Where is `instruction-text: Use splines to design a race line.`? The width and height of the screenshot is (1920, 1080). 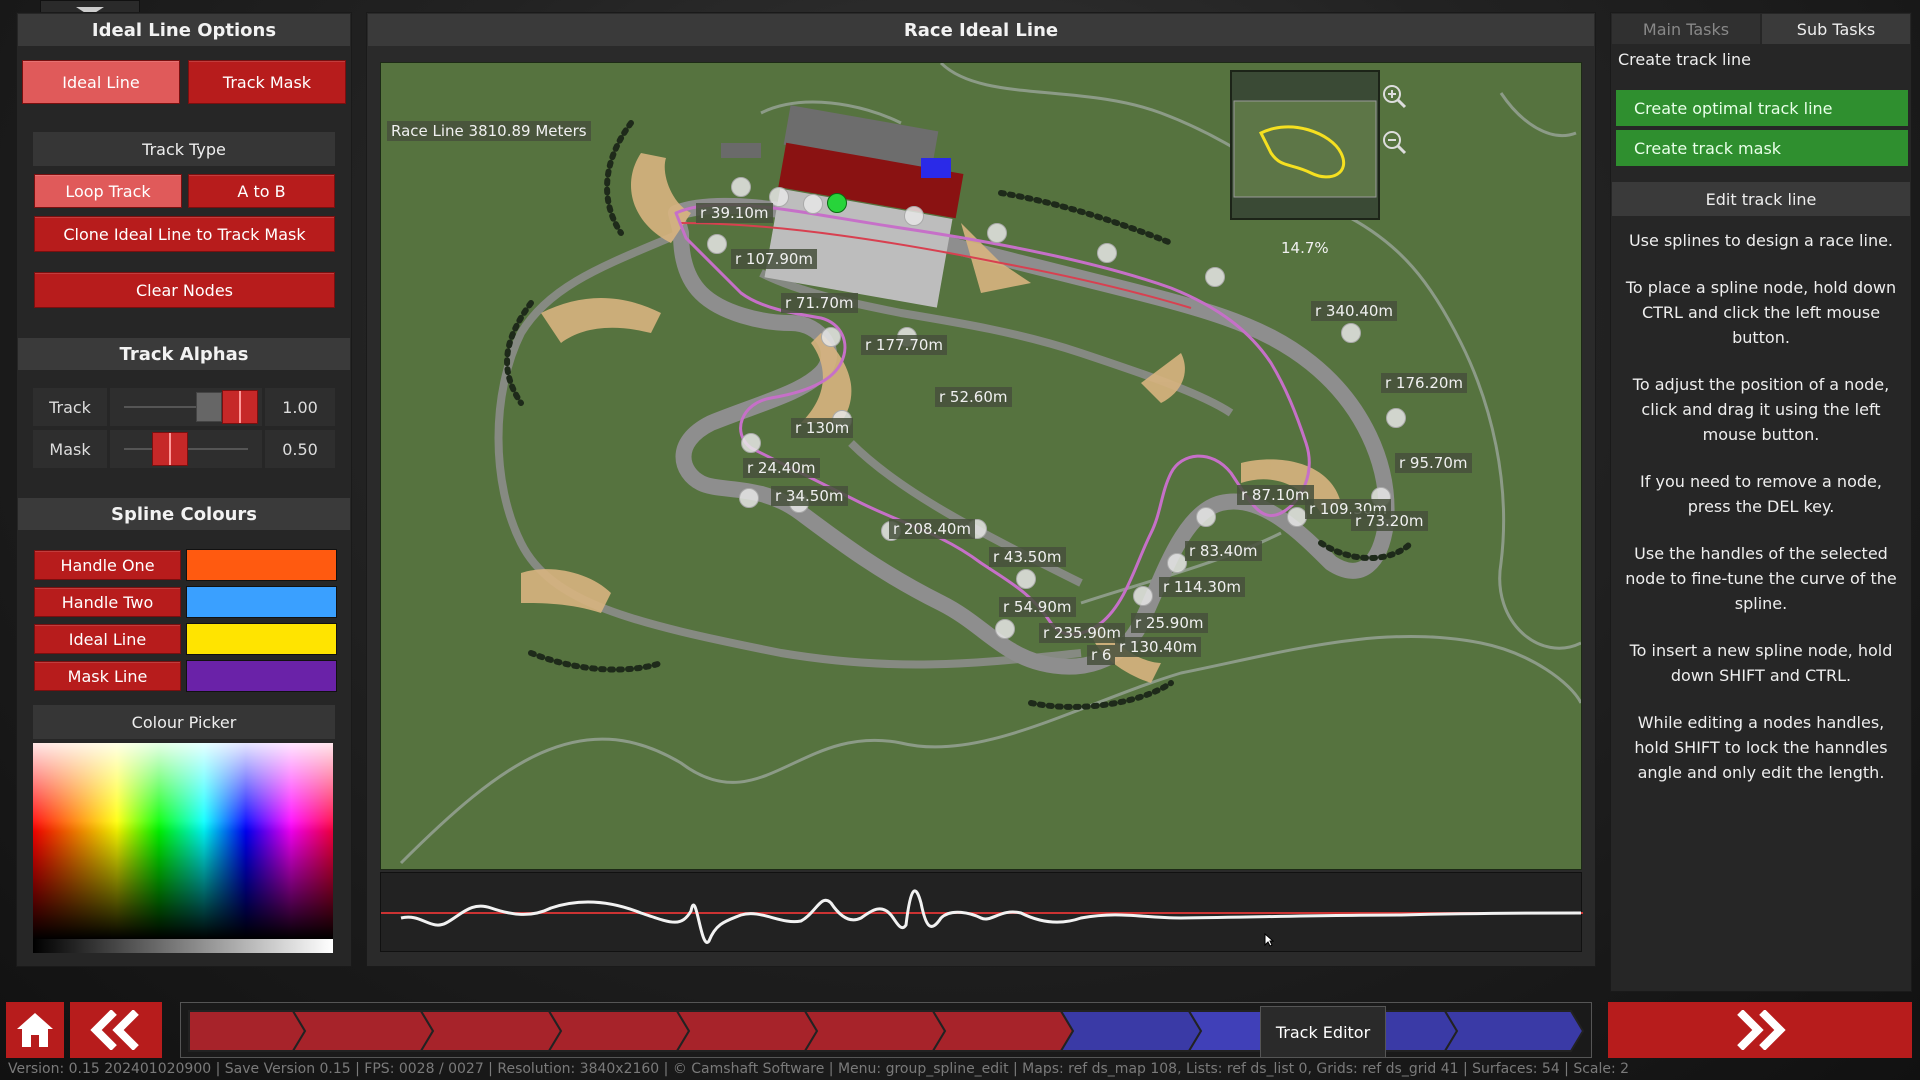 instruction-text: Use splines to design a race line. is located at coordinates (1761, 240).